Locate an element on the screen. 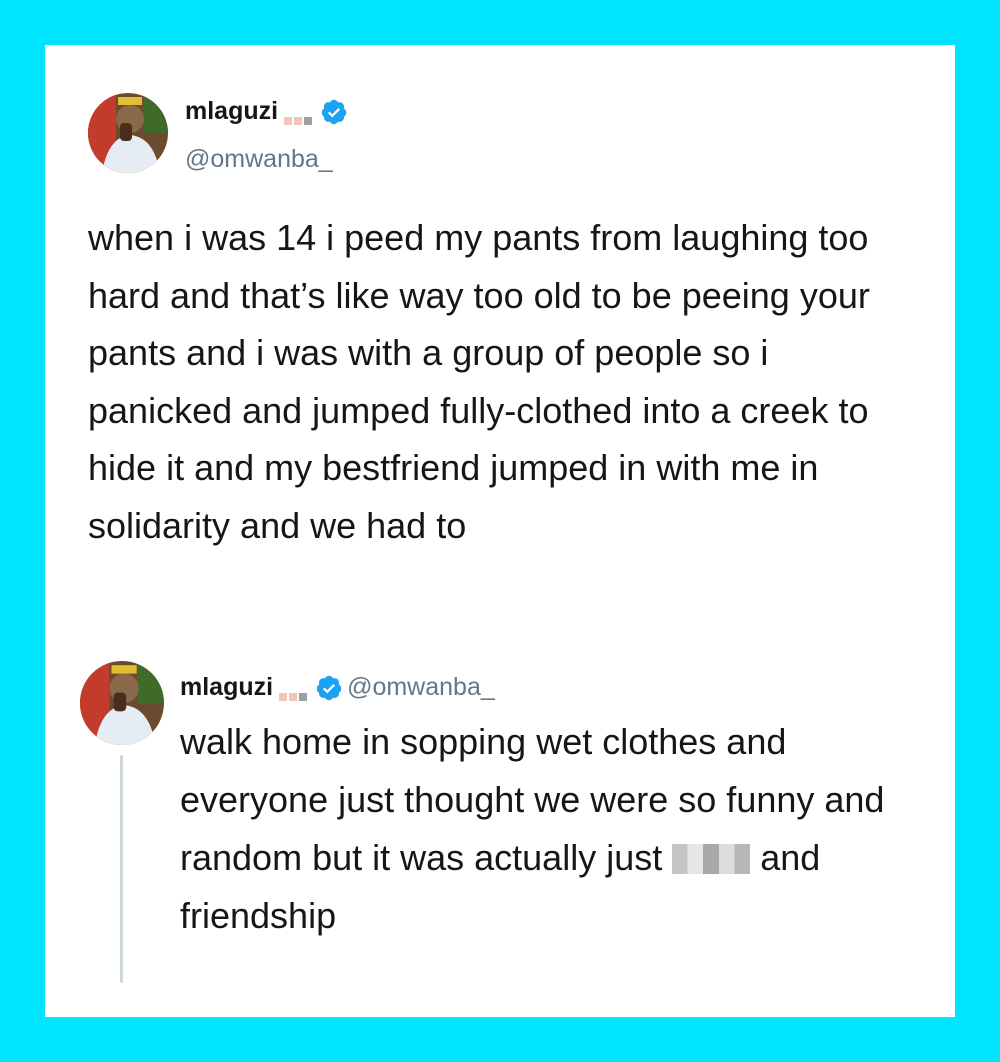  reply-author-name: mlaguzi is located at coordinates (226, 687).